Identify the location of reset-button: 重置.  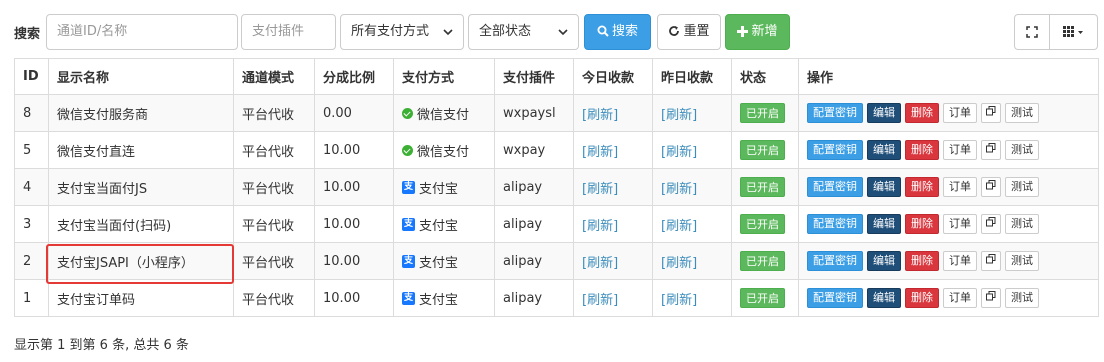
(689, 32).